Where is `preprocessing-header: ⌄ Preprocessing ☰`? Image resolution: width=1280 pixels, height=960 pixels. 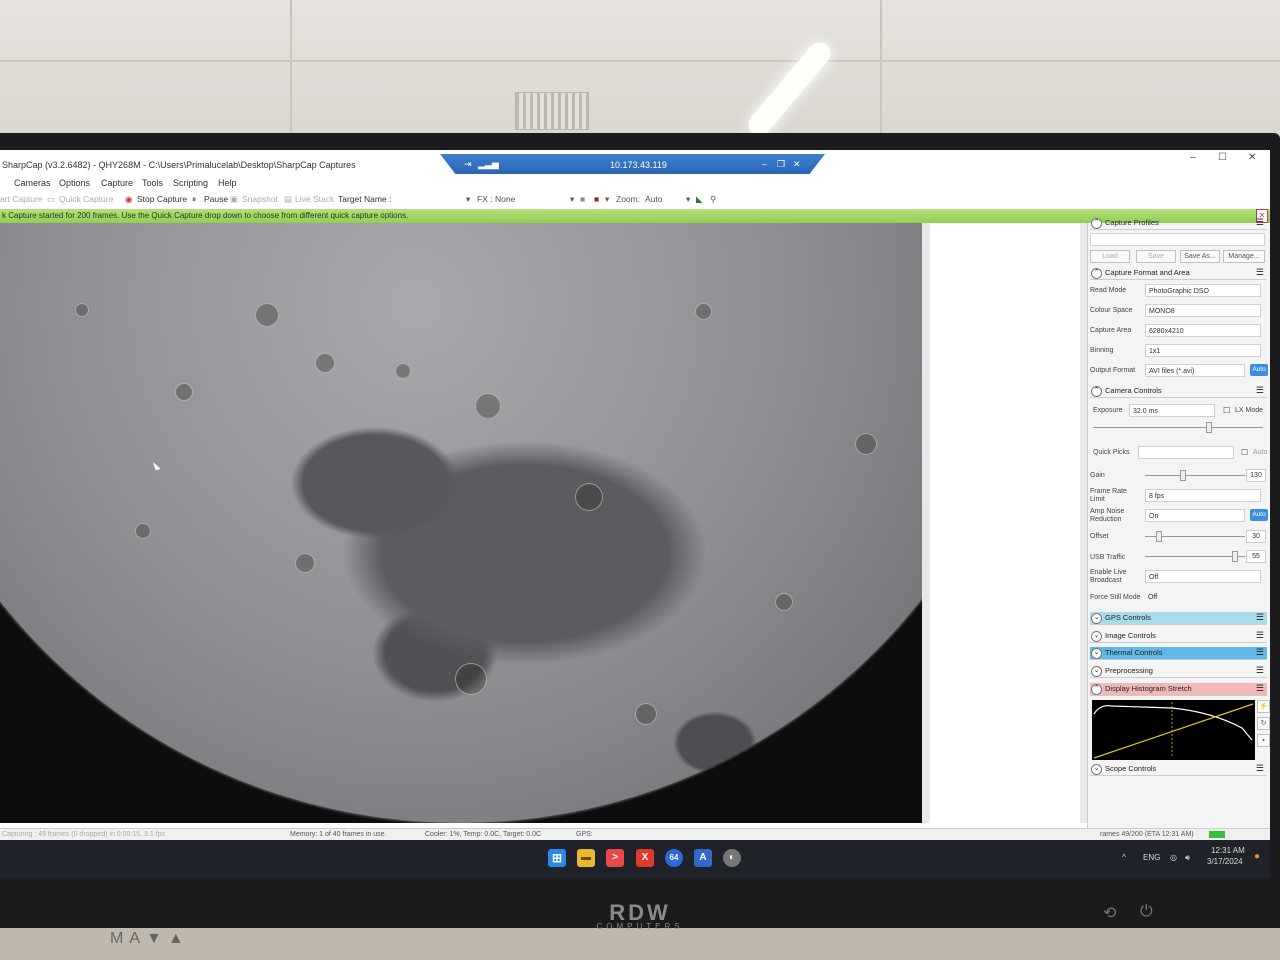
preprocessing-header: ⌄ Preprocessing ☰ is located at coordinates (1178, 671).